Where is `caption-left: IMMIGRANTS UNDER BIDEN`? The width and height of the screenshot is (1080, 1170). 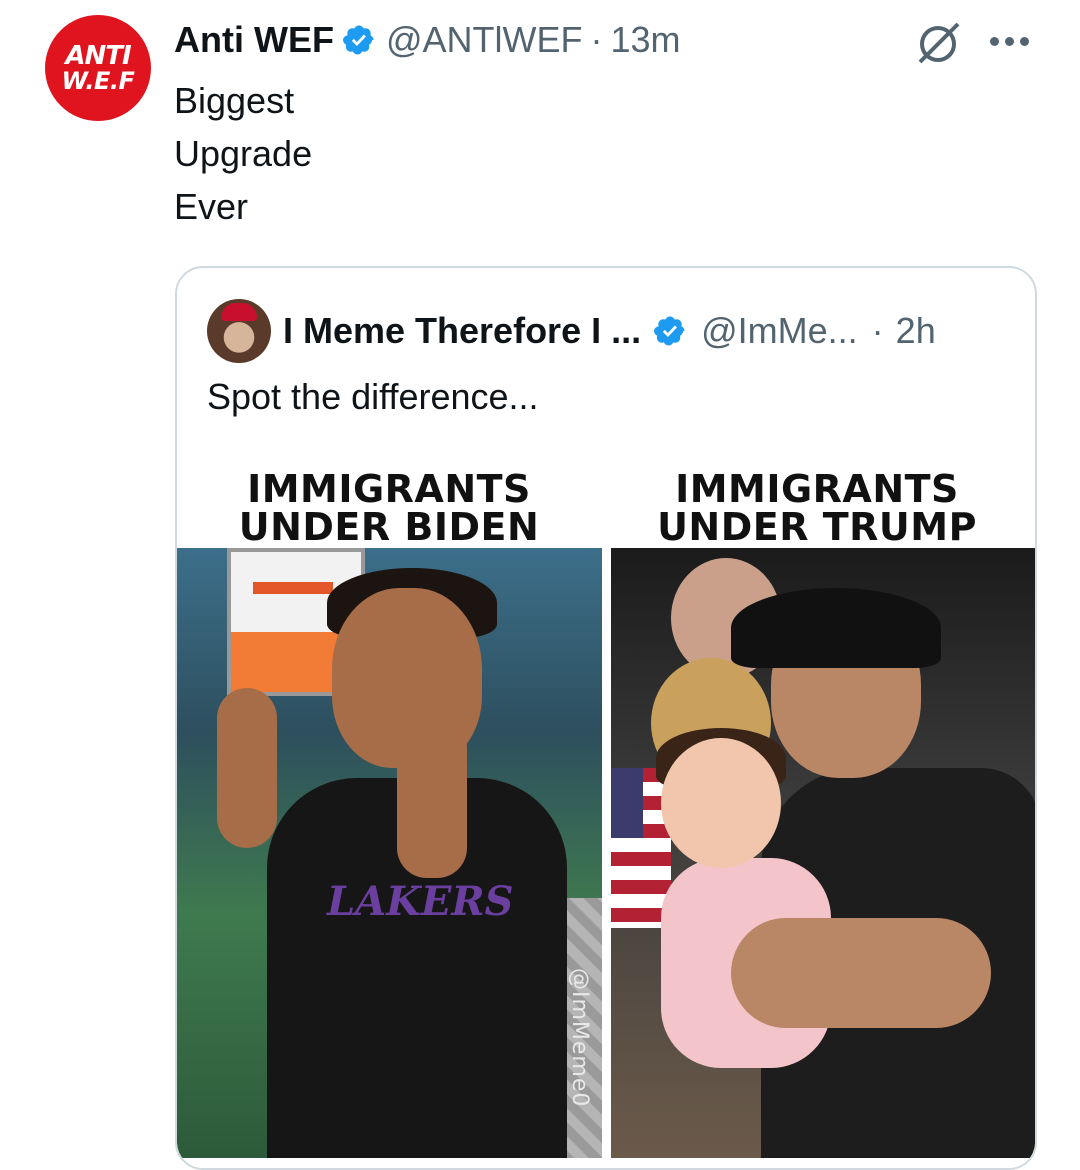
caption-left: IMMIGRANTS UNDER BIDEN is located at coordinates (389, 508).